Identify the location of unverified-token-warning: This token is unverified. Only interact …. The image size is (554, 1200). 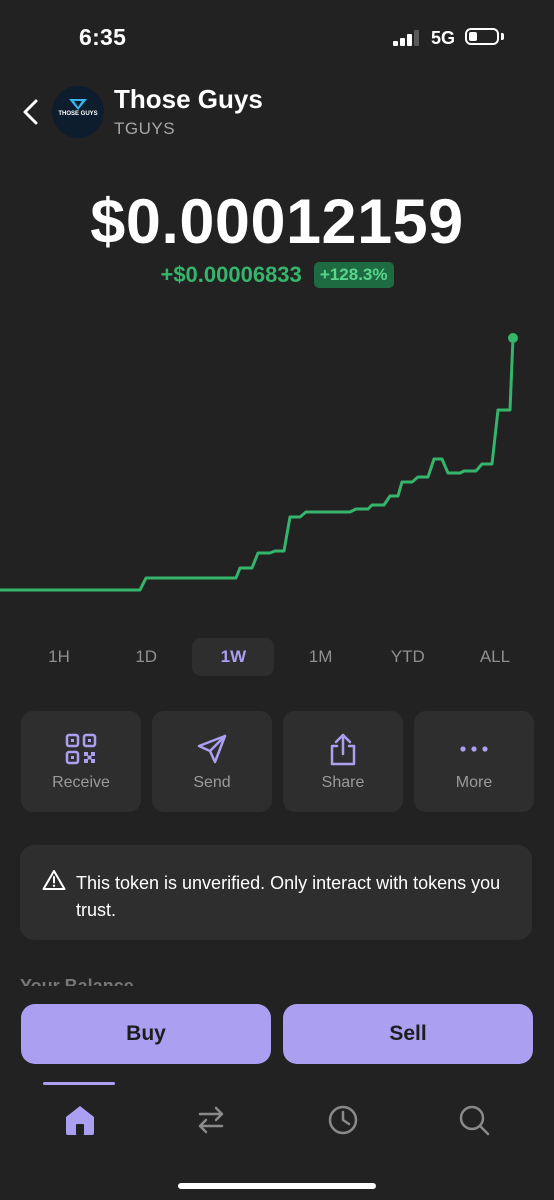
(276, 892).